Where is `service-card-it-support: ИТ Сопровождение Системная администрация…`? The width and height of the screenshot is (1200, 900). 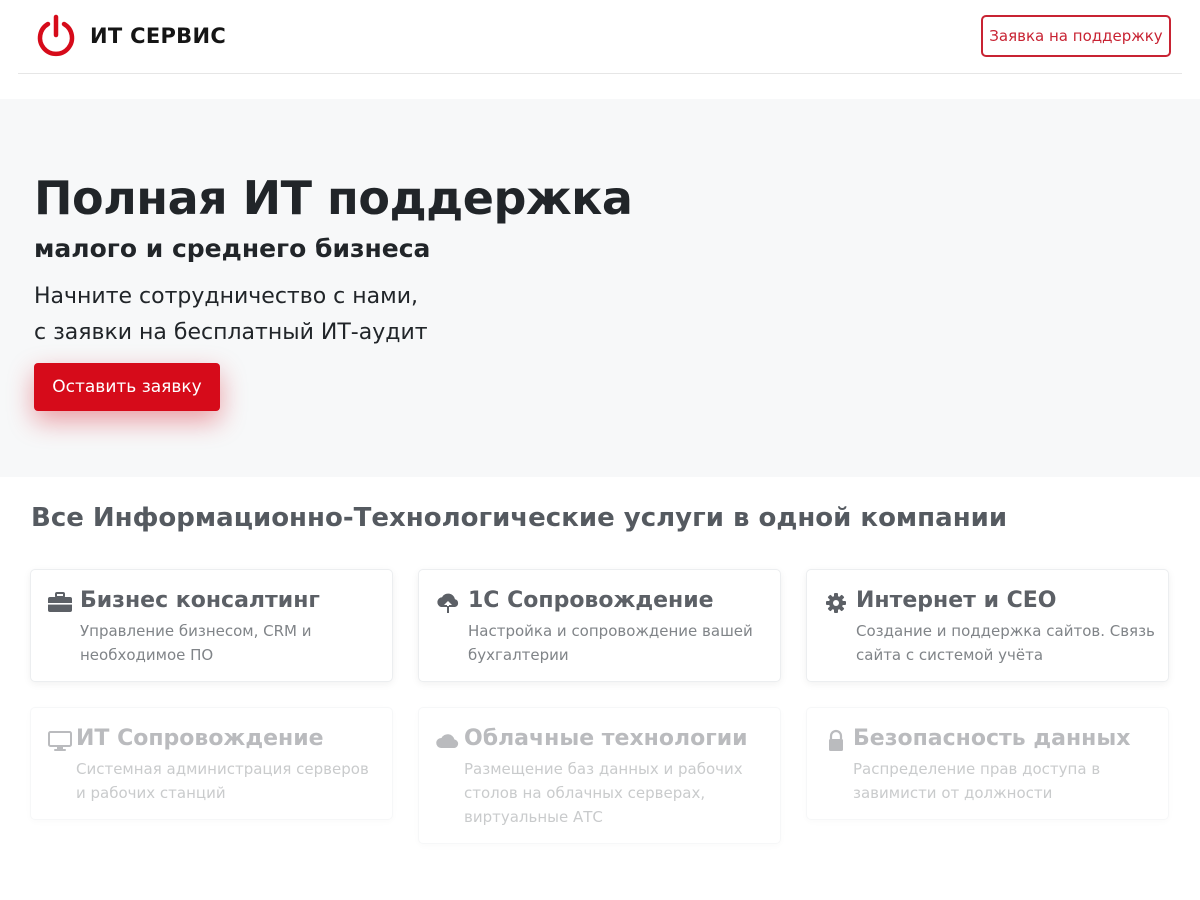 service-card-it-support: ИТ Сопровождение Системная администрация… is located at coordinates (211, 763).